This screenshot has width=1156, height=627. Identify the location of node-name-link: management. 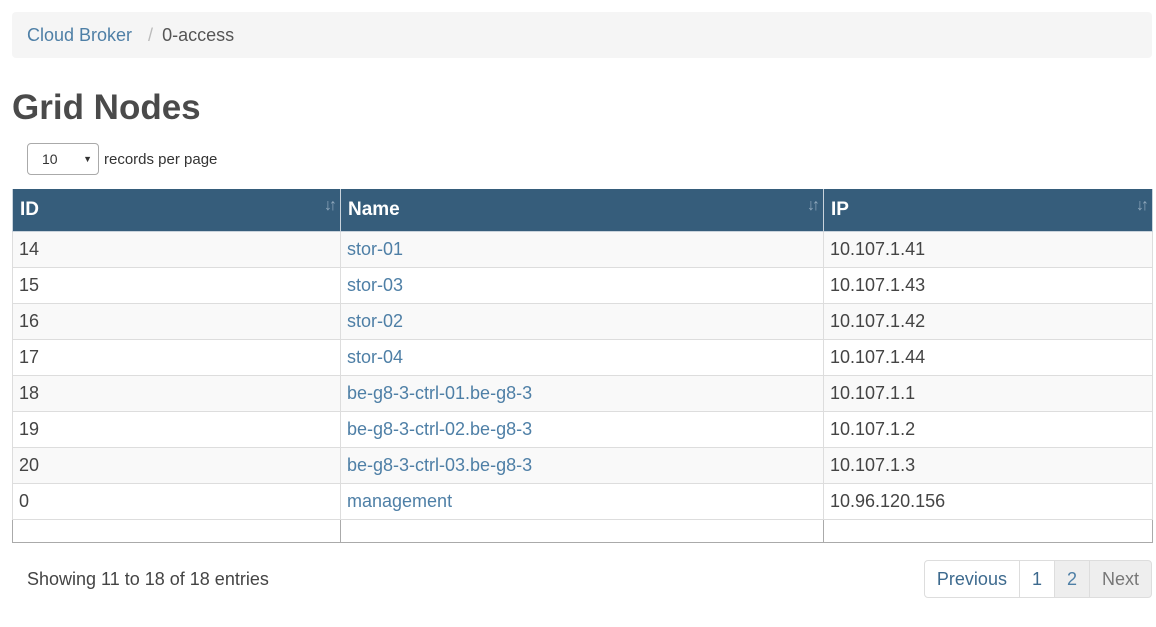
(582, 501).